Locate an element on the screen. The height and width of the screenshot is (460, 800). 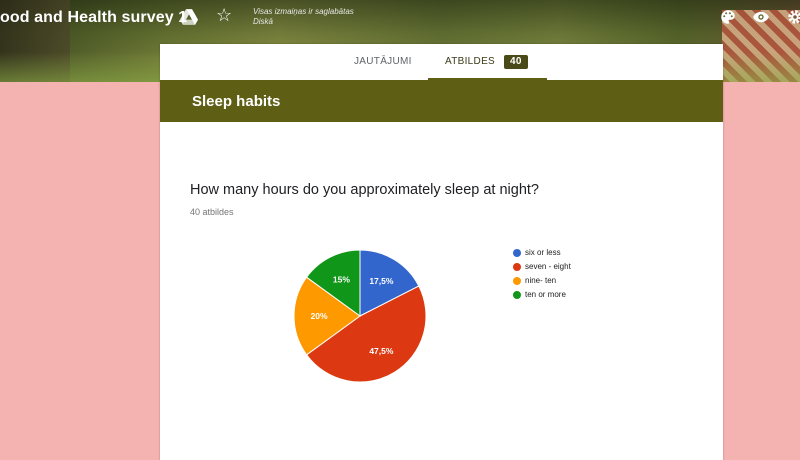
legend-label: nine- ten is located at coordinates (541, 280).